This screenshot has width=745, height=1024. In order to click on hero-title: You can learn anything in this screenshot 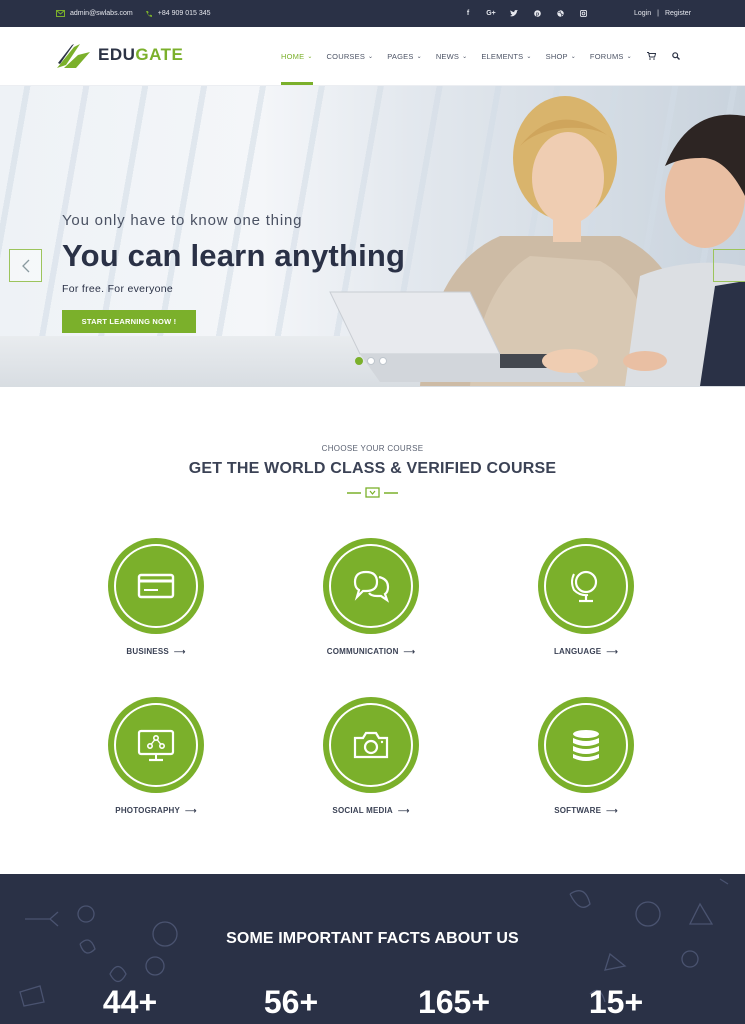, I will do `click(234, 255)`.